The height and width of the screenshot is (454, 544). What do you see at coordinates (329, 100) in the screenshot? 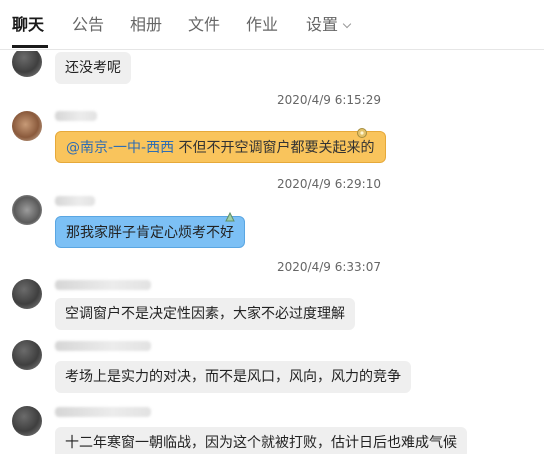
I see `message-timestamp: 2020/4/9 6:15:29` at bounding box center [329, 100].